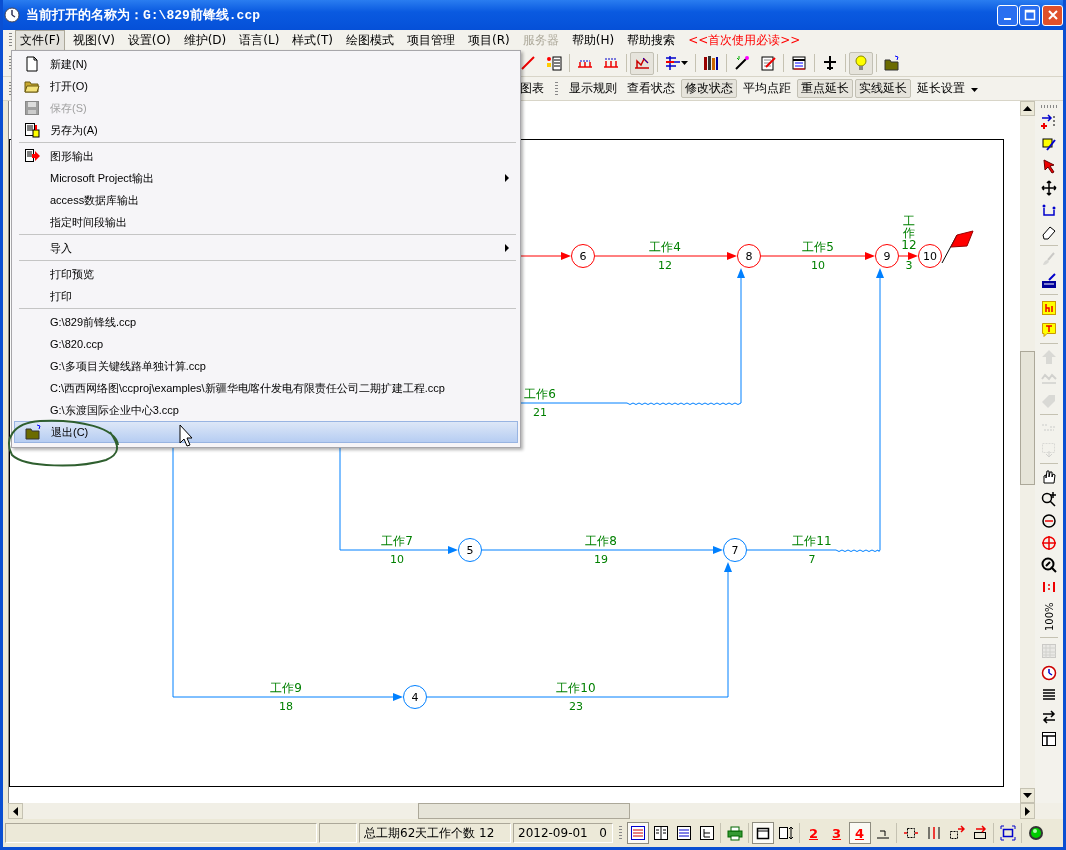 This screenshot has height=850, width=1066. I want to click on maximize-icon, so click(1029, 15).